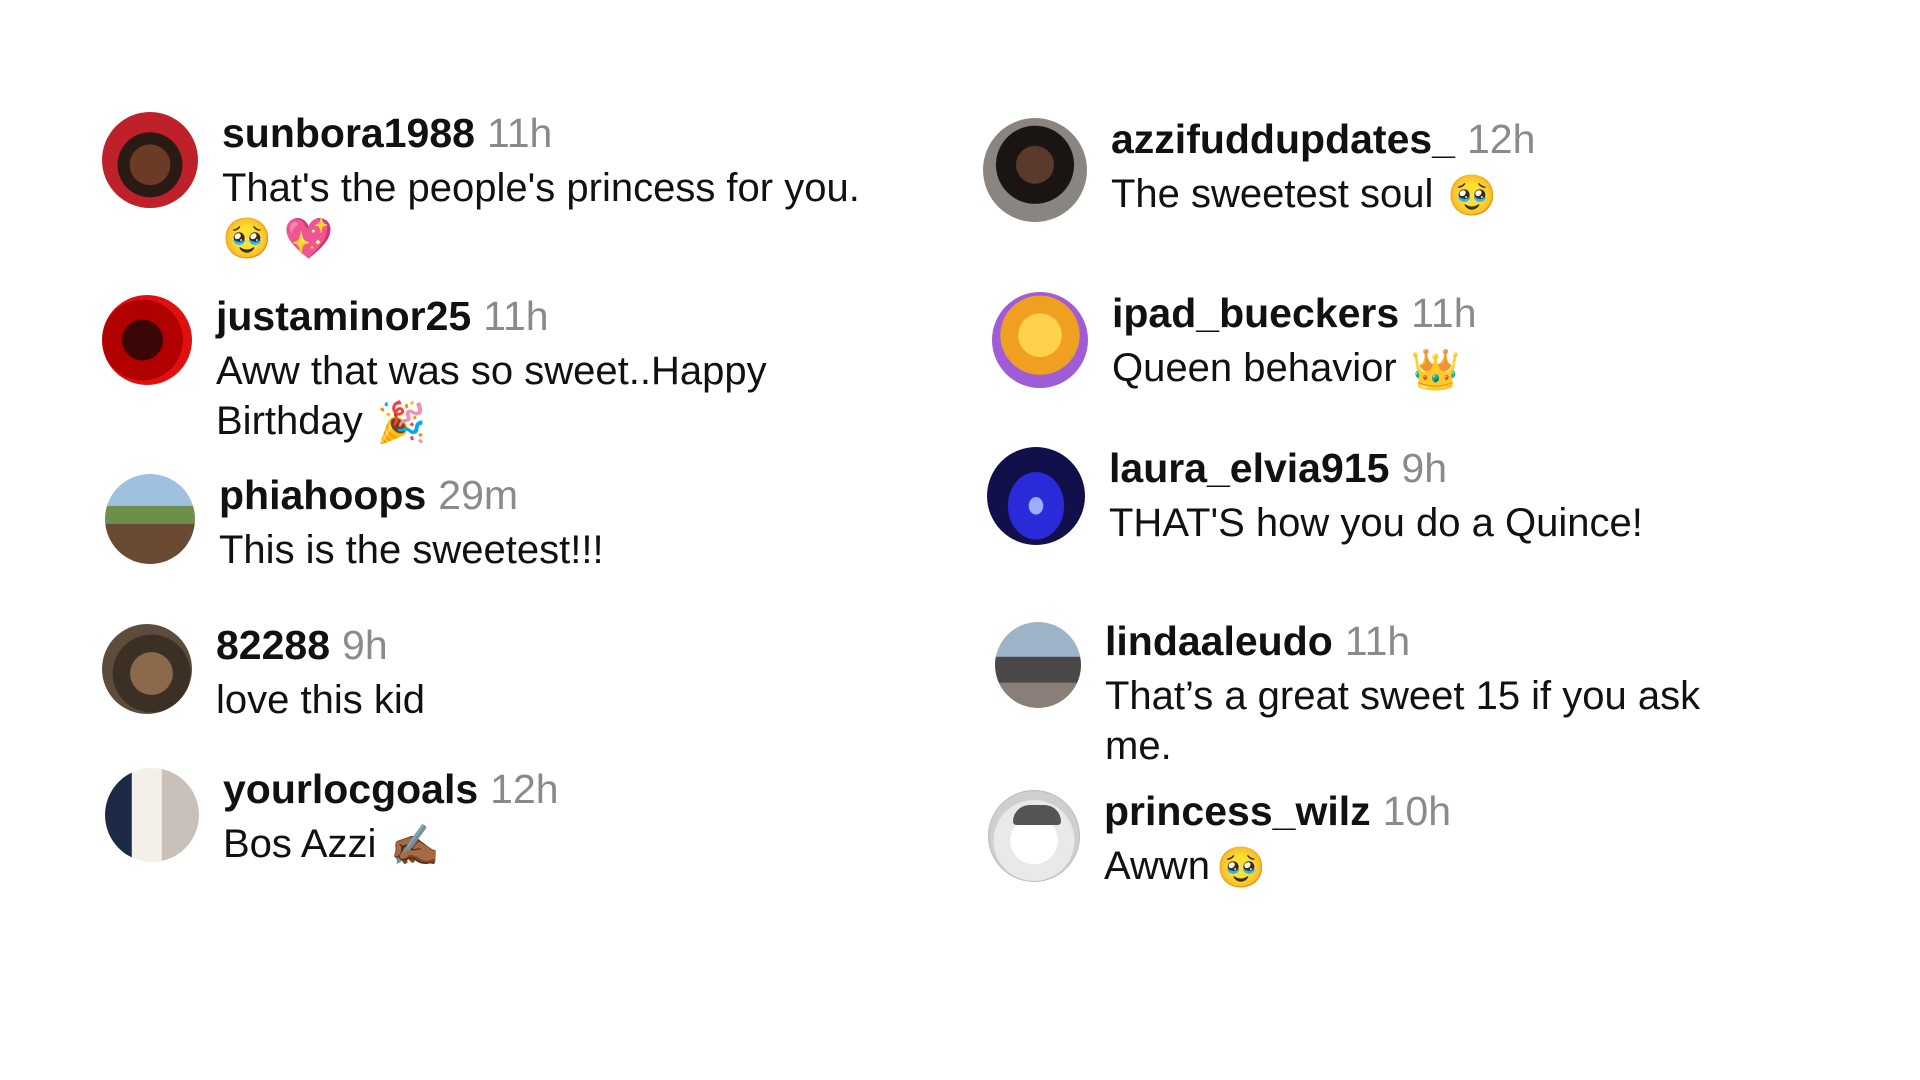 The width and height of the screenshot is (1920, 1080). What do you see at coordinates (320, 673) in the screenshot?
I see `comment-body: 82288 9h love this kid` at bounding box center [320, 673].